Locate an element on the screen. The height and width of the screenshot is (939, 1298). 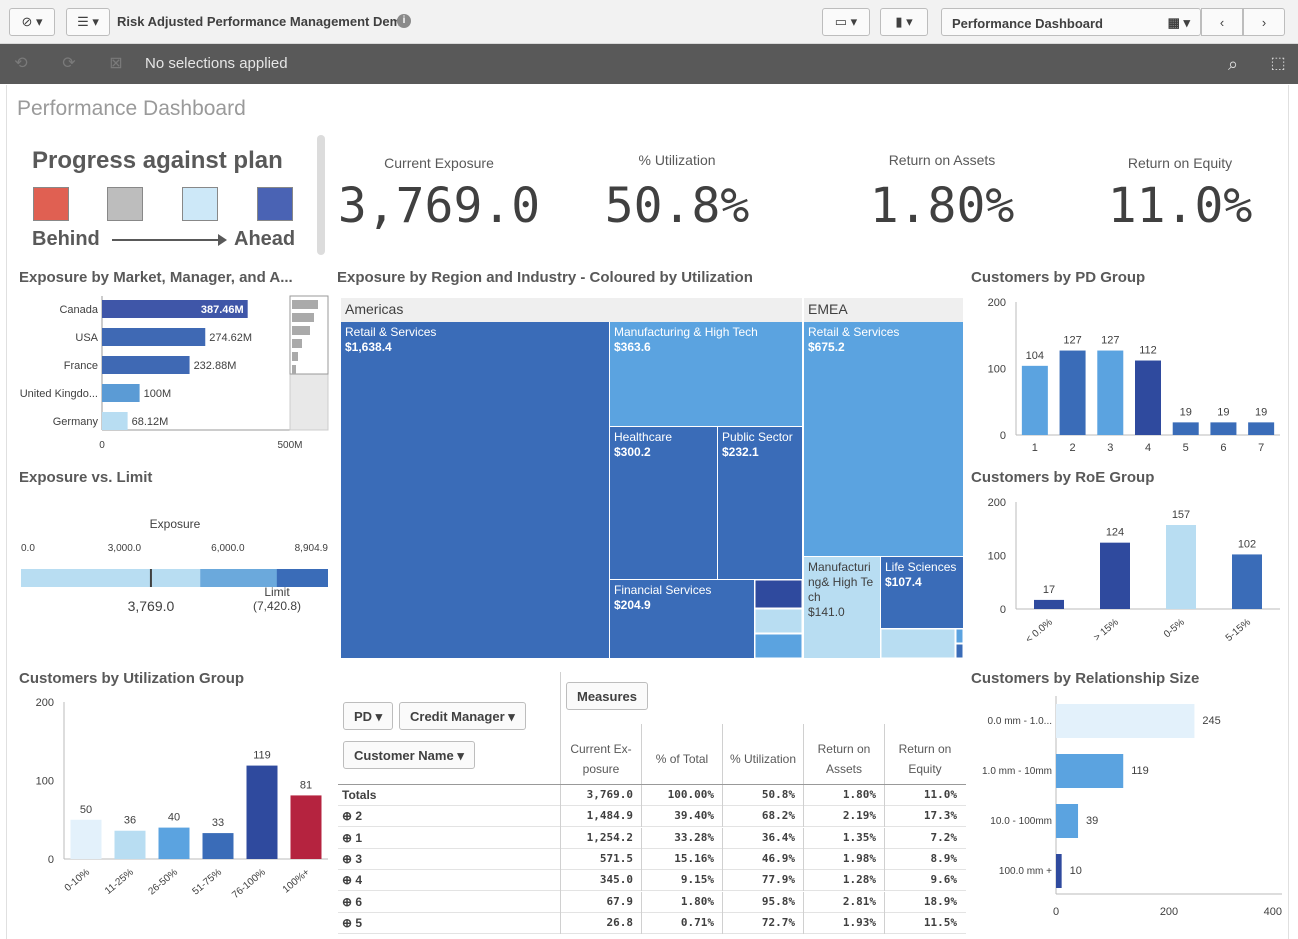
dimension-pd-button: PD ▾ is located at coordinates (368, 716).